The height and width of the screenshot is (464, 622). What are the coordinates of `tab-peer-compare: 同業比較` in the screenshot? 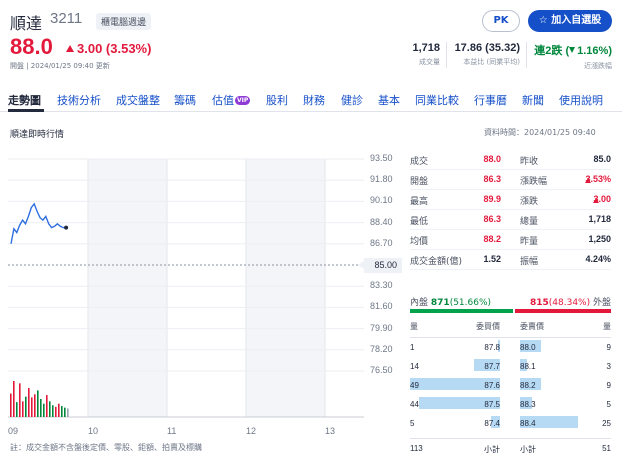 It's located at (437, 100).